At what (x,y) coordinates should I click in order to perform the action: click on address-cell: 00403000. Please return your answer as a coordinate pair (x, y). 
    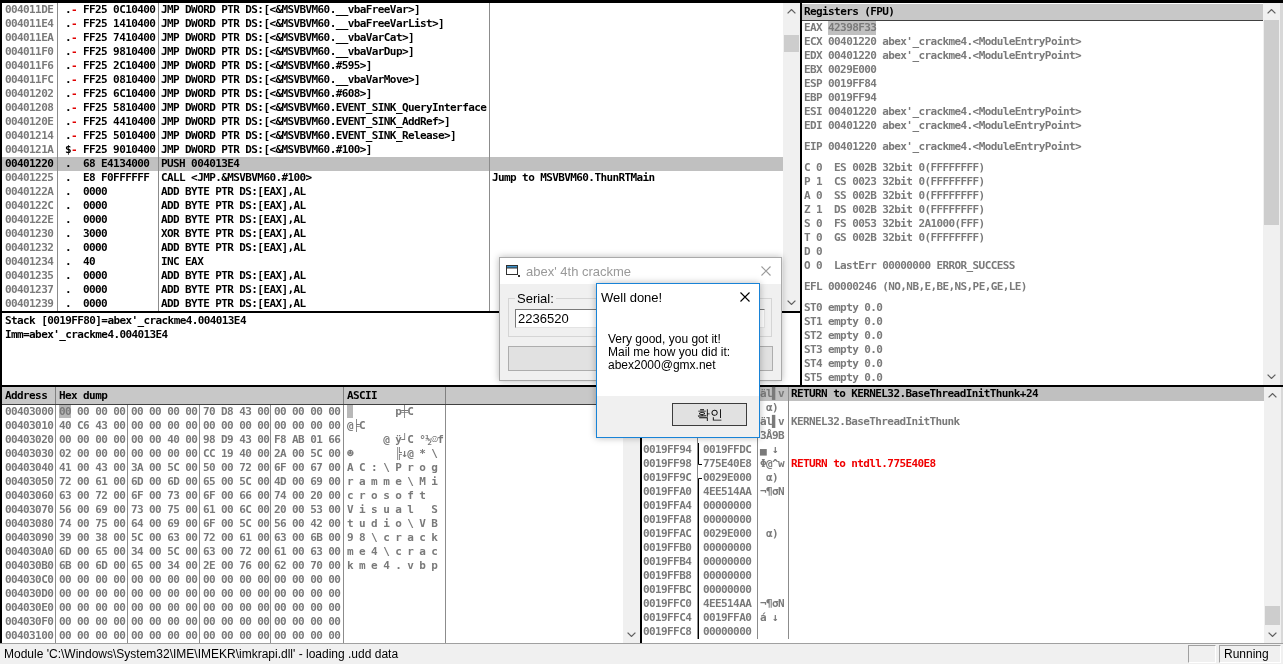
    Looking at the image, I should click on (29, 411).